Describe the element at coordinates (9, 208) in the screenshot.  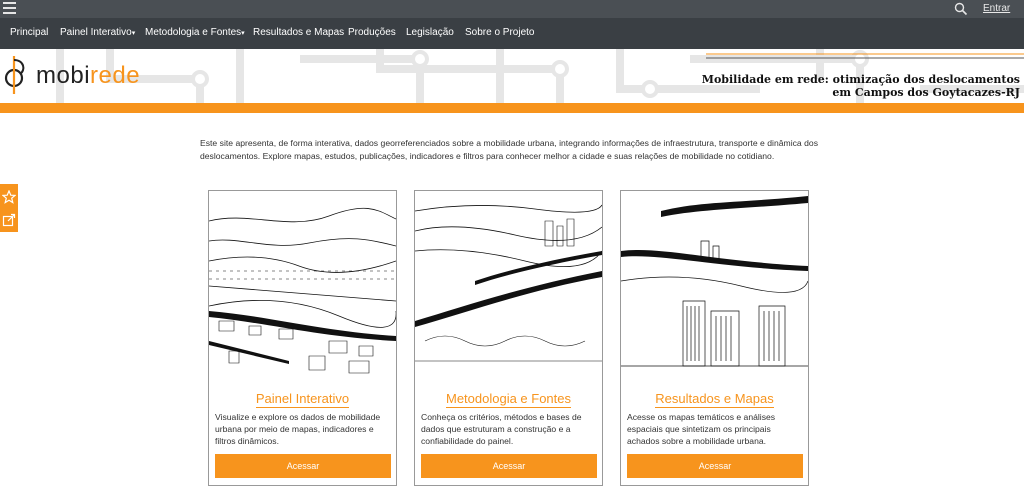
I see `side-actions` at that location.